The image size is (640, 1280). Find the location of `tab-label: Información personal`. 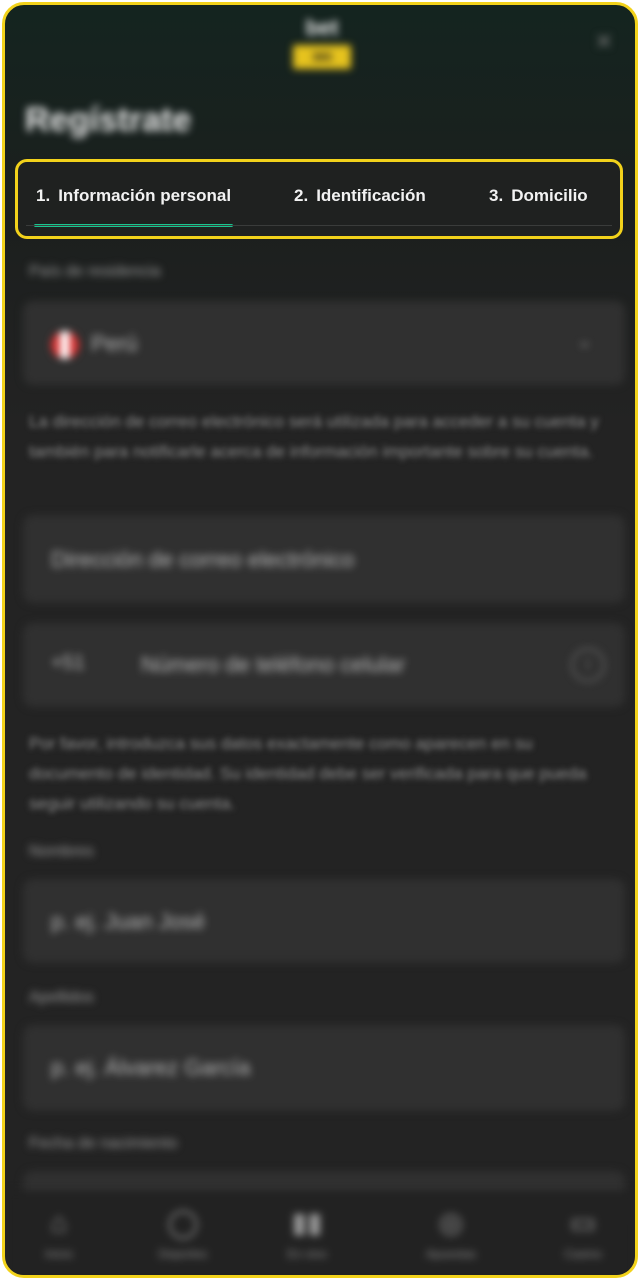

tab-label: Información personal is located at coordinates (145, 195).